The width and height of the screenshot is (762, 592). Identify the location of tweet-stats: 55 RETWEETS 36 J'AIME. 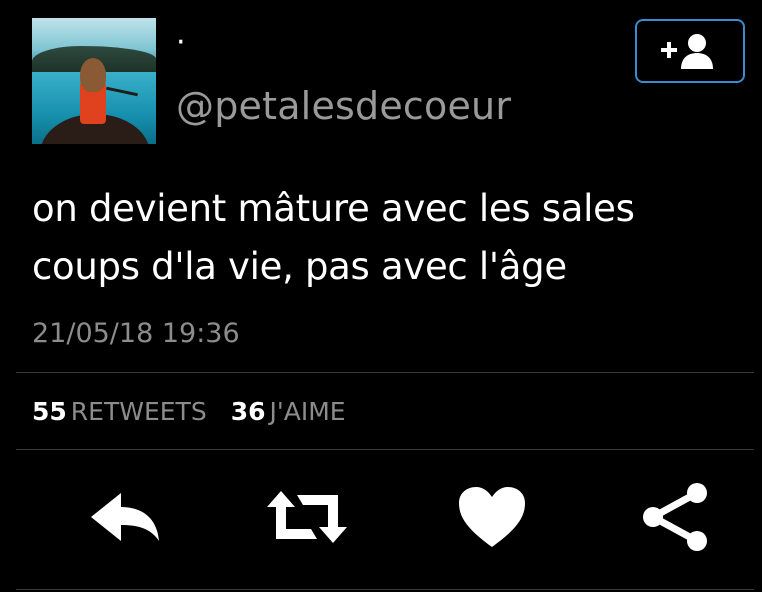
(189, 412).